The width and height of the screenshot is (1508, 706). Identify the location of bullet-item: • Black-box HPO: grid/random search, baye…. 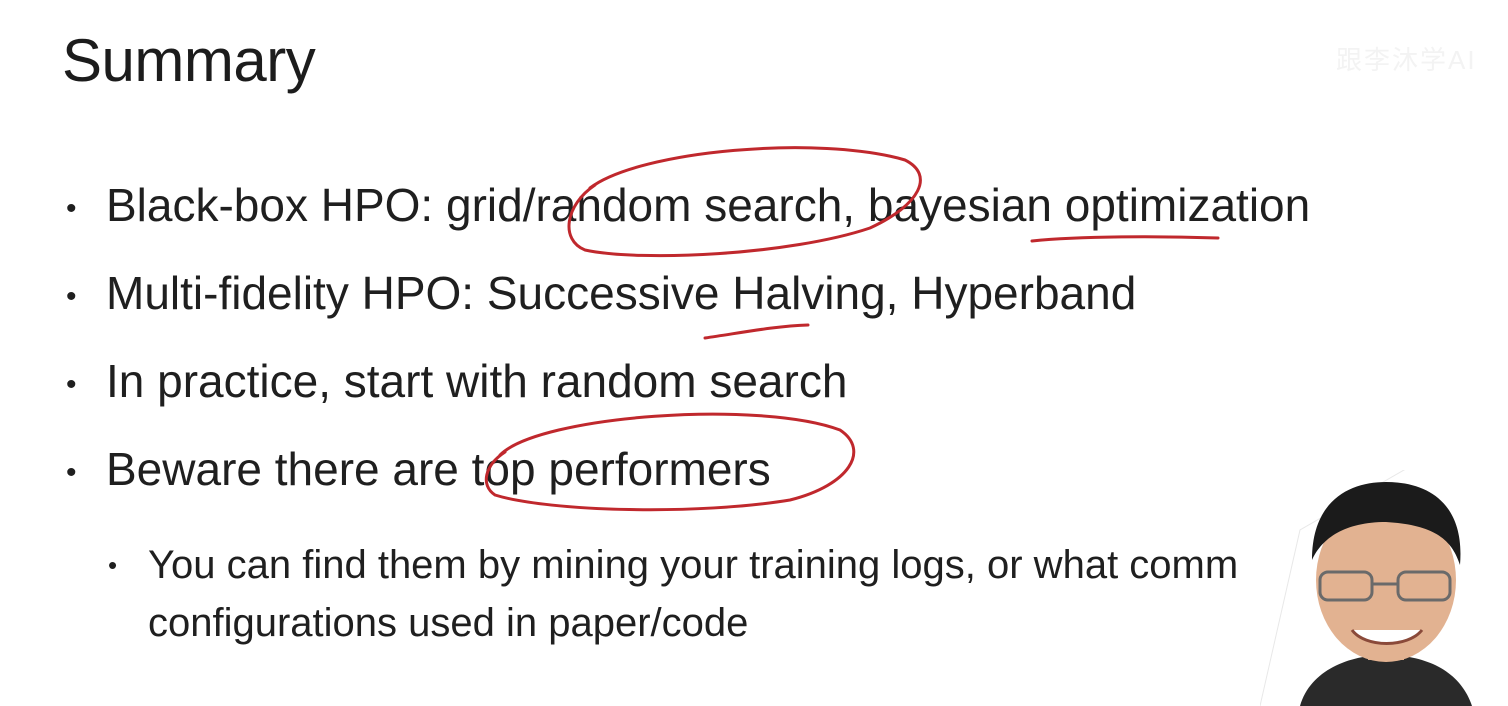
(688, 205).